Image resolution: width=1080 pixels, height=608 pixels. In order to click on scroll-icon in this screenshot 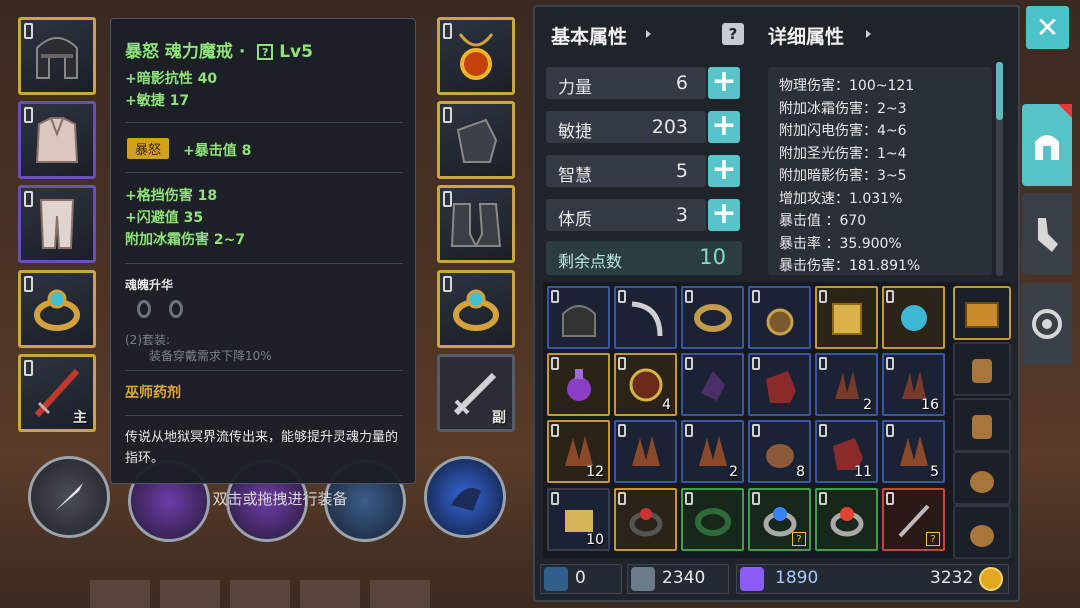, I will do `click(846, 317)`.